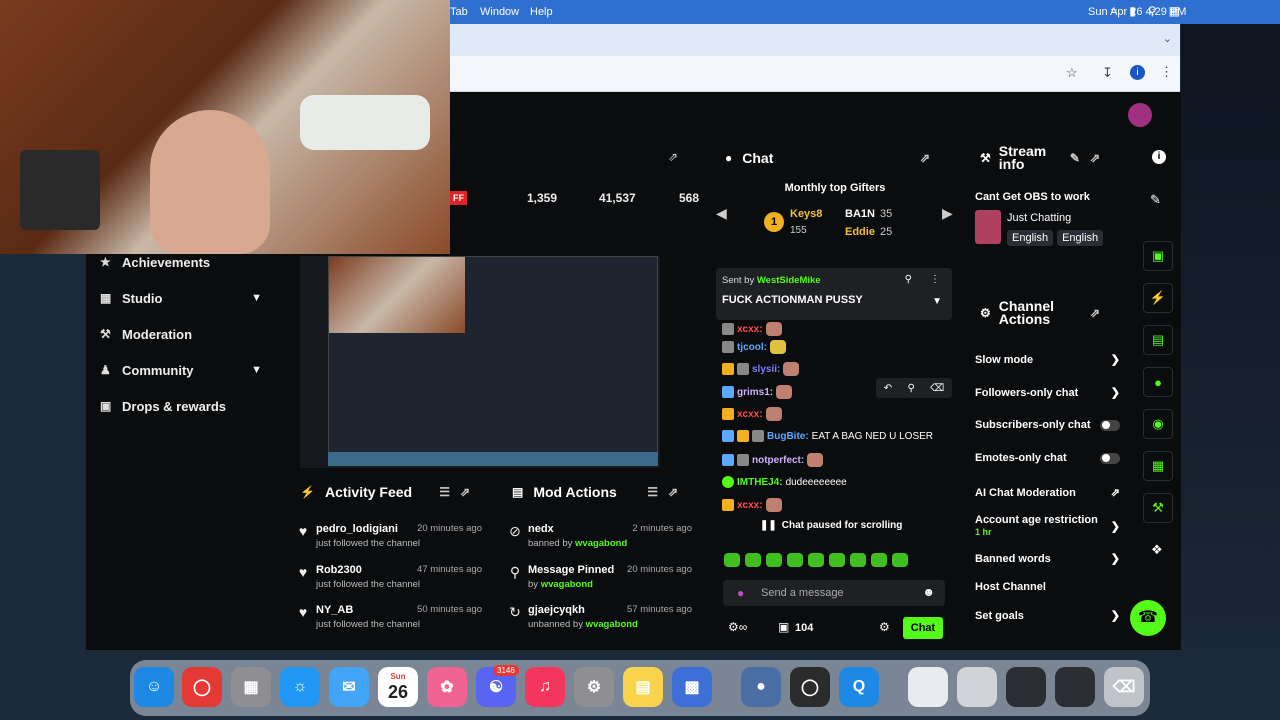  What do you see at coordinates (988, 227) in the screenshot?
I see `category-thumbnail` at bounding box center [988, 227].